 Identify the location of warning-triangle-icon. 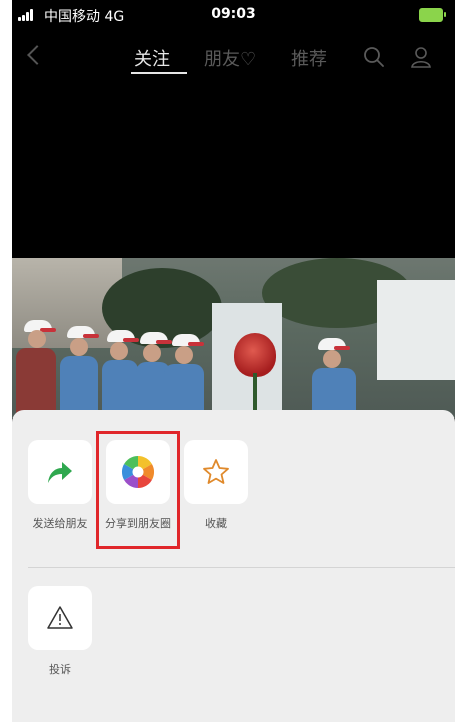
(60, 617).